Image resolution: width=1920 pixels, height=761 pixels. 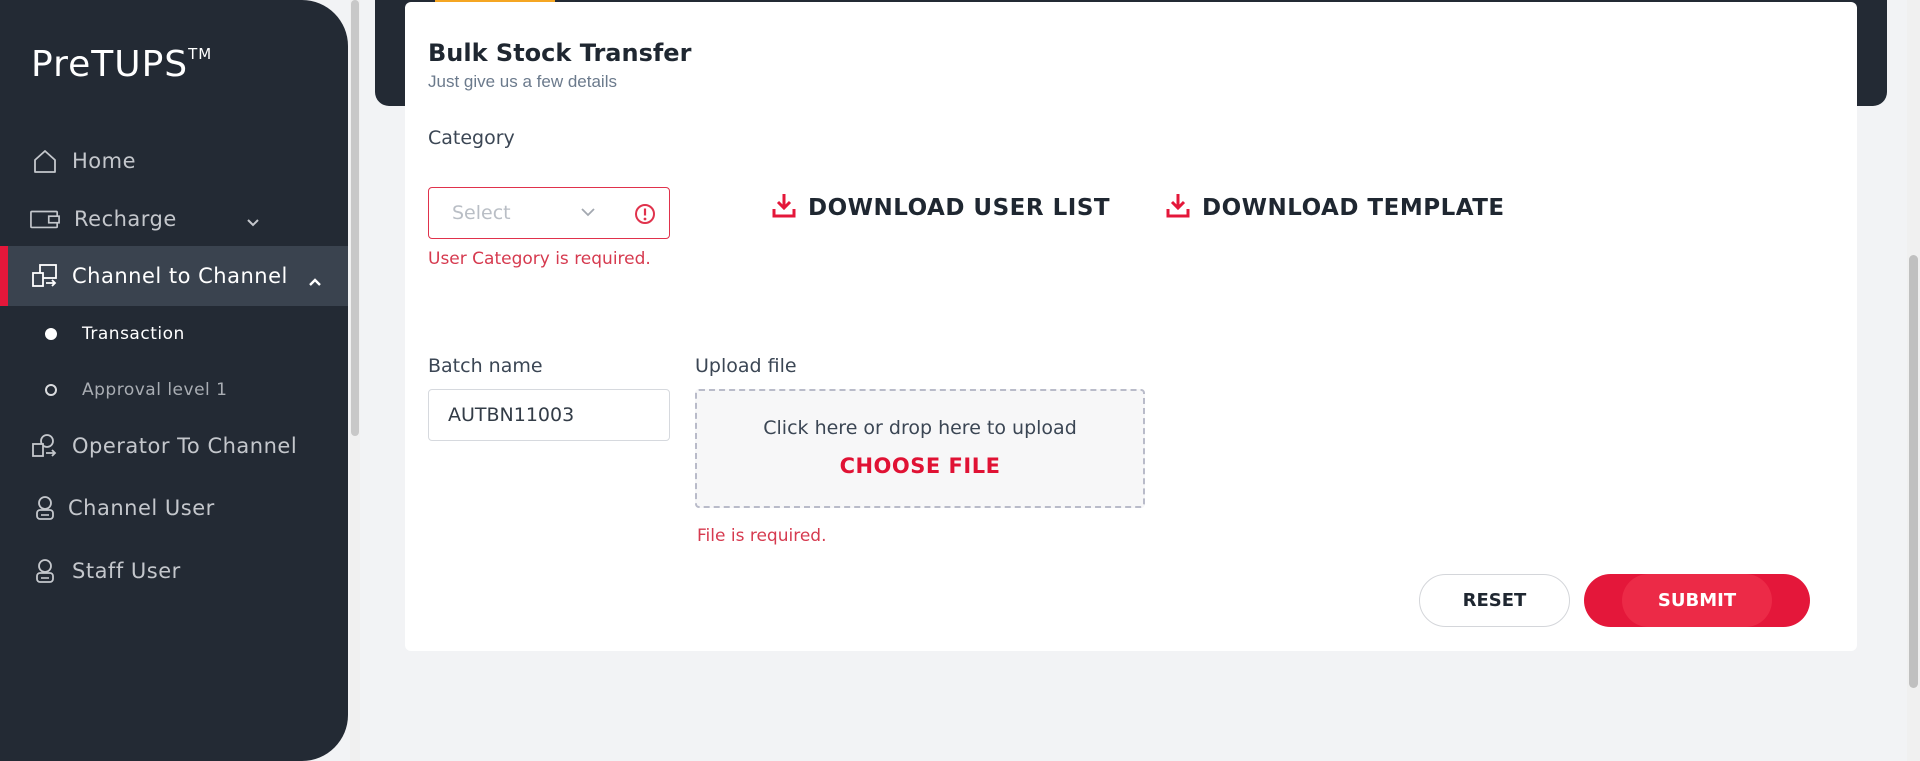 What do you see at coordinates (1494, 600) in the screenshot?
I see `reset-button: RESET` at bounding box center [1494, 600].